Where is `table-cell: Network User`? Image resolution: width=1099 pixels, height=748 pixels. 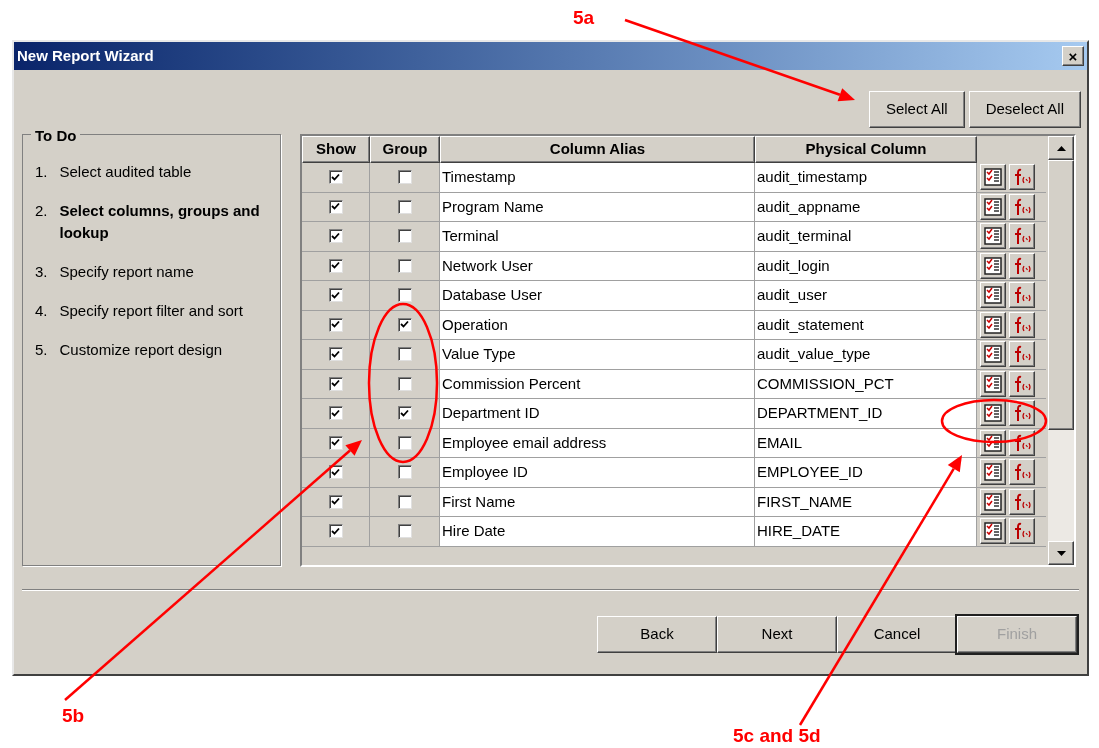
table-cell: Network User is located at coordinates (597, 265).